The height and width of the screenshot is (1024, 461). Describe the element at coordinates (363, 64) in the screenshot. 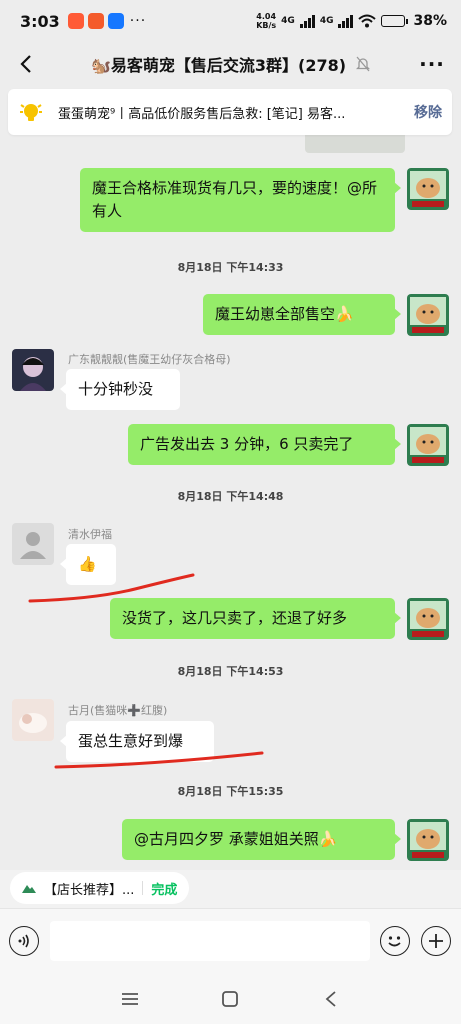

I see `mute-bell-icon` at that location.